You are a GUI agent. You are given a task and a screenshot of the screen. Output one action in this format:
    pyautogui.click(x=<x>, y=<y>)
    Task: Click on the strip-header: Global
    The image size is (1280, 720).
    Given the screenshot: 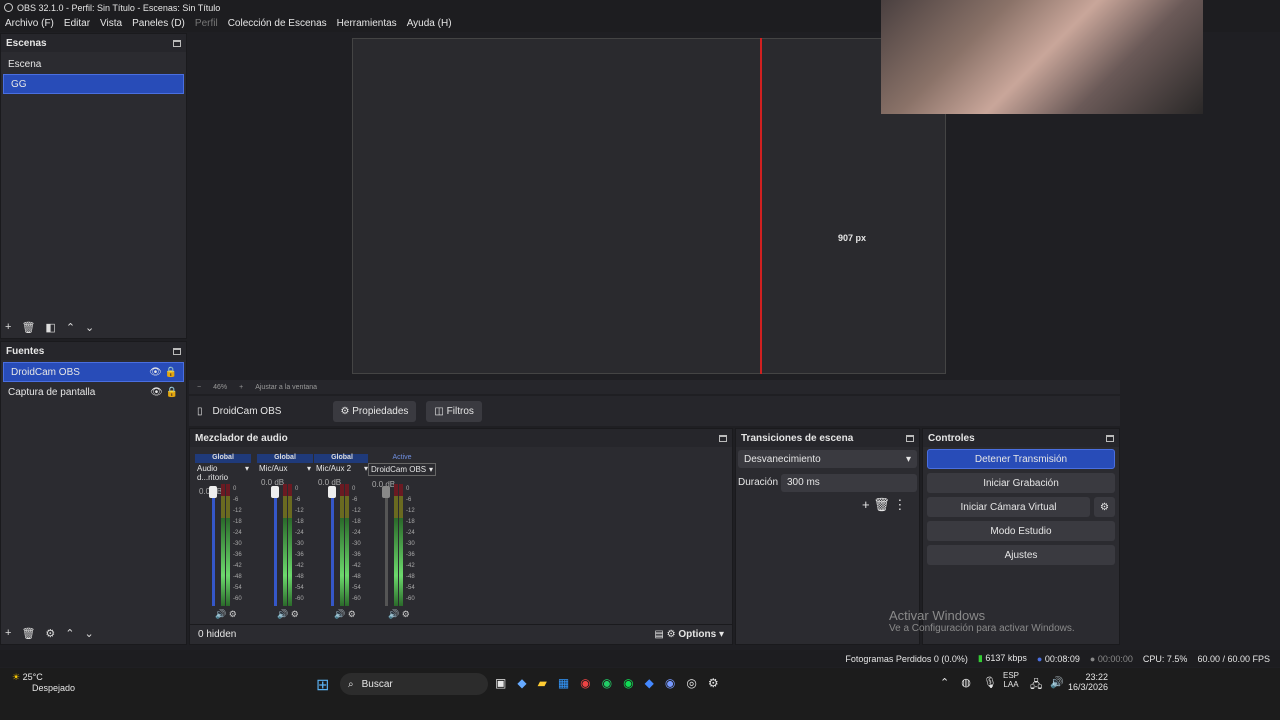 What is the action you would take?
    pyautogui.click(x=342, y=458)
    